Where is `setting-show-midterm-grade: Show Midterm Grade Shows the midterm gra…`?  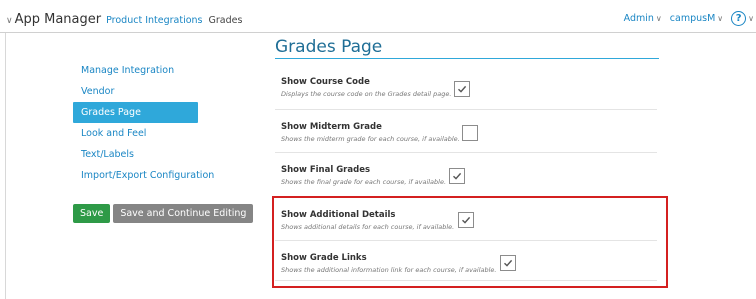 setting-show-midterm-grade: Show Midterm Grade Shows the midterm gra… is located at coordinates (471, 132).